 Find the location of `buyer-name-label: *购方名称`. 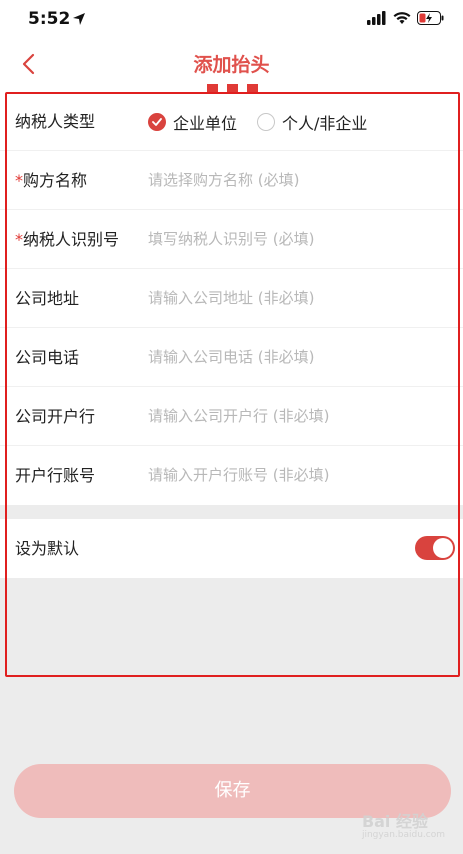

buyer-name-label: *购方名称 is located at coordinates (51, 180).